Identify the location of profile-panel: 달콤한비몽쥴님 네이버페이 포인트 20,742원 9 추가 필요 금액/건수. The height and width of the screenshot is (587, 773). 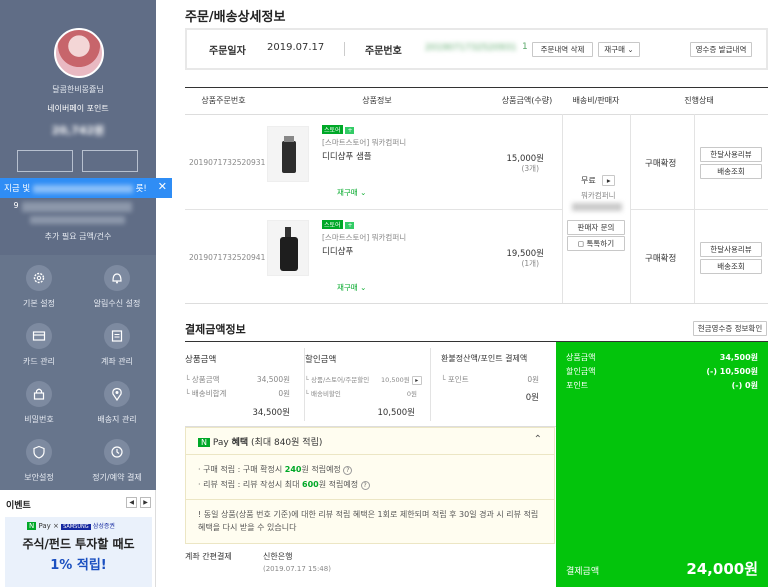
(78, 127).